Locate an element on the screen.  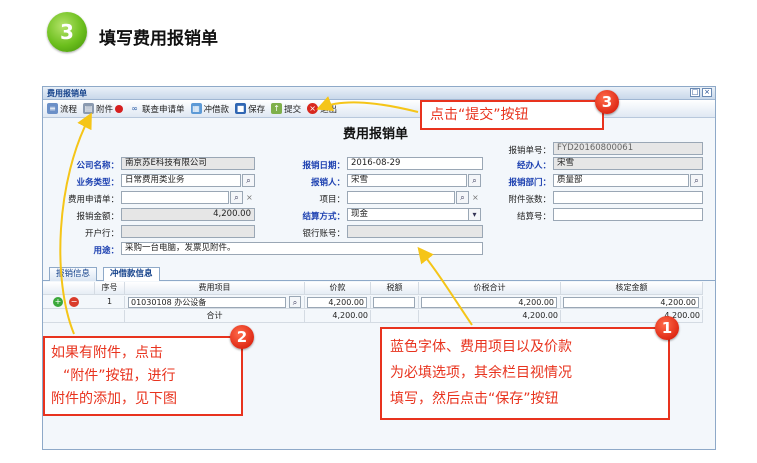
amount-field: 4,200.00 is located at coordinates (188, 214).